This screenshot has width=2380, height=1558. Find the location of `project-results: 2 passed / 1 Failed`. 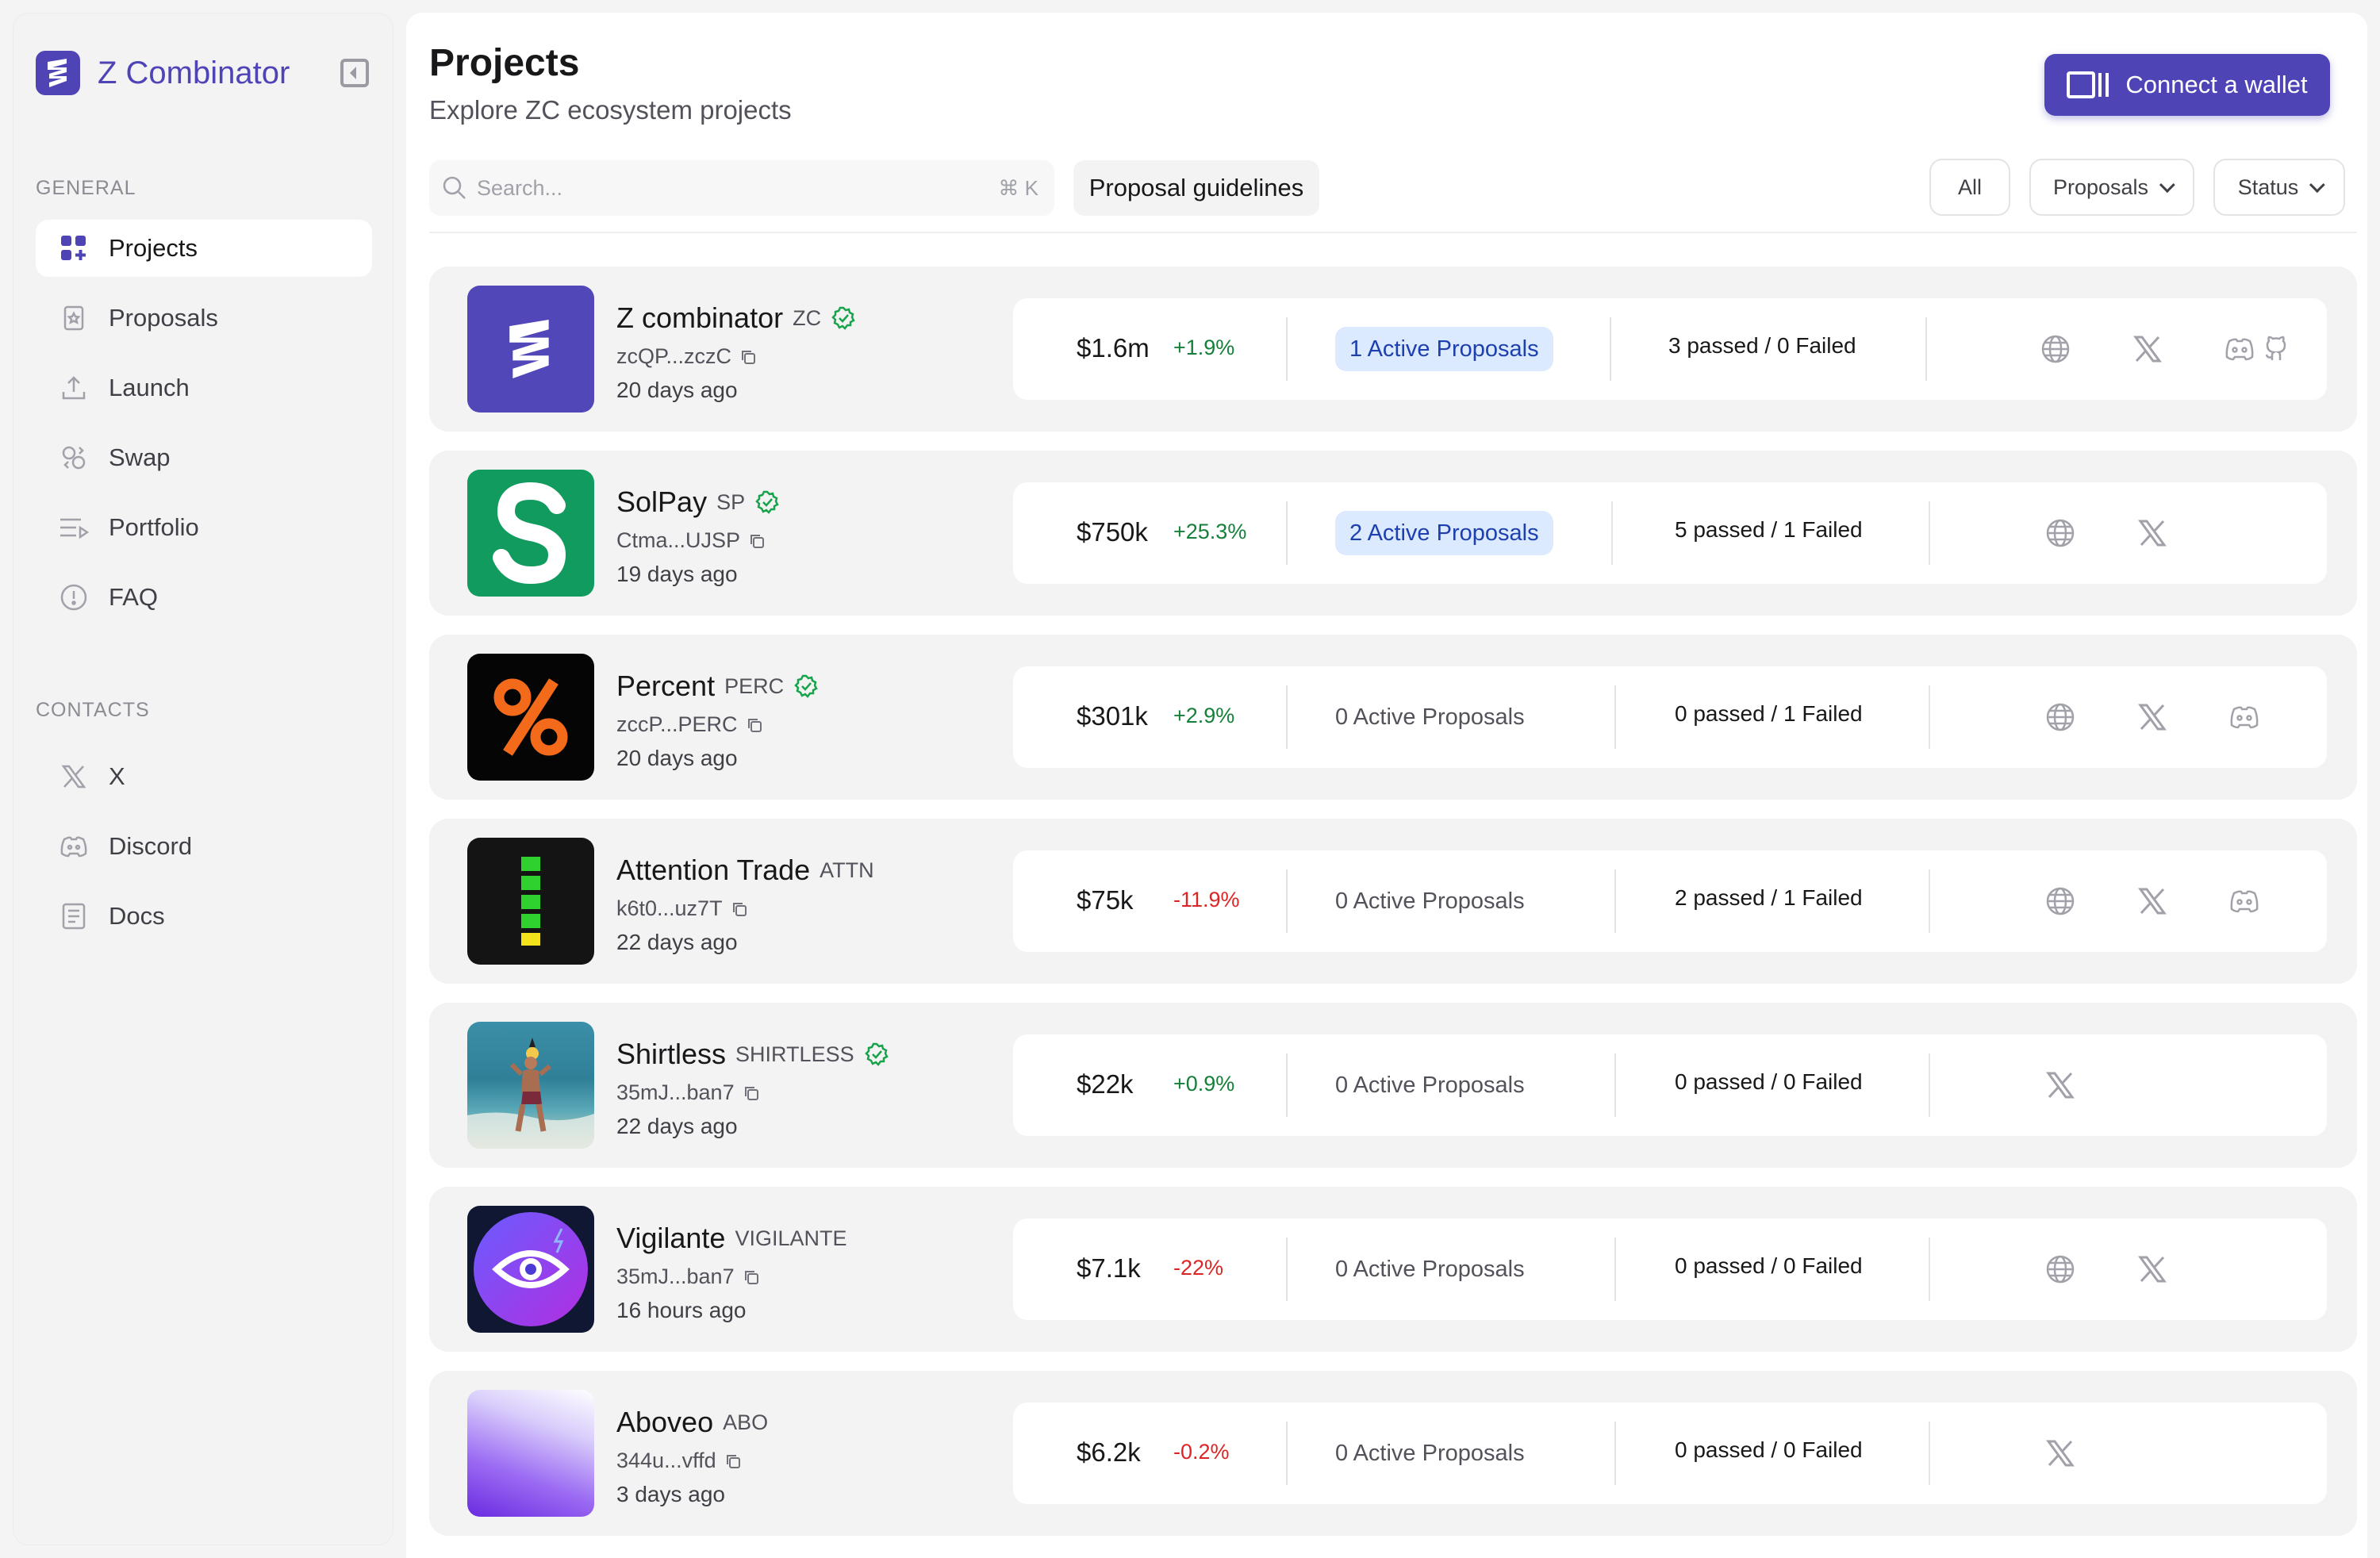

project-results: 2 passed / 1 Failed is located at coordinates (1769, 897).